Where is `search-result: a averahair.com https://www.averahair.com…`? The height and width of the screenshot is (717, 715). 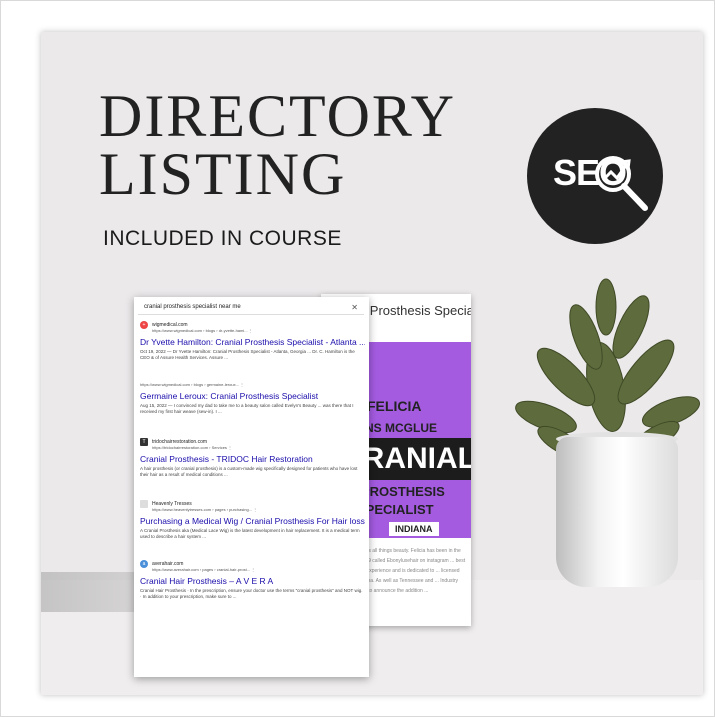
search-result: a averahair.com https://www.averahair.com… is located at coordinates (252, 580).